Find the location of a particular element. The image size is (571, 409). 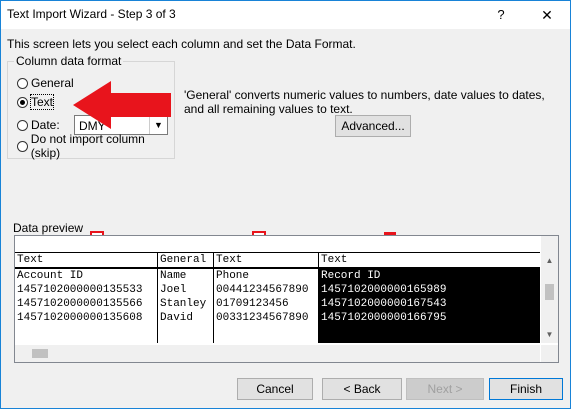

preview-cell: 1457102000000135608 is located at coordinates (80, 318).